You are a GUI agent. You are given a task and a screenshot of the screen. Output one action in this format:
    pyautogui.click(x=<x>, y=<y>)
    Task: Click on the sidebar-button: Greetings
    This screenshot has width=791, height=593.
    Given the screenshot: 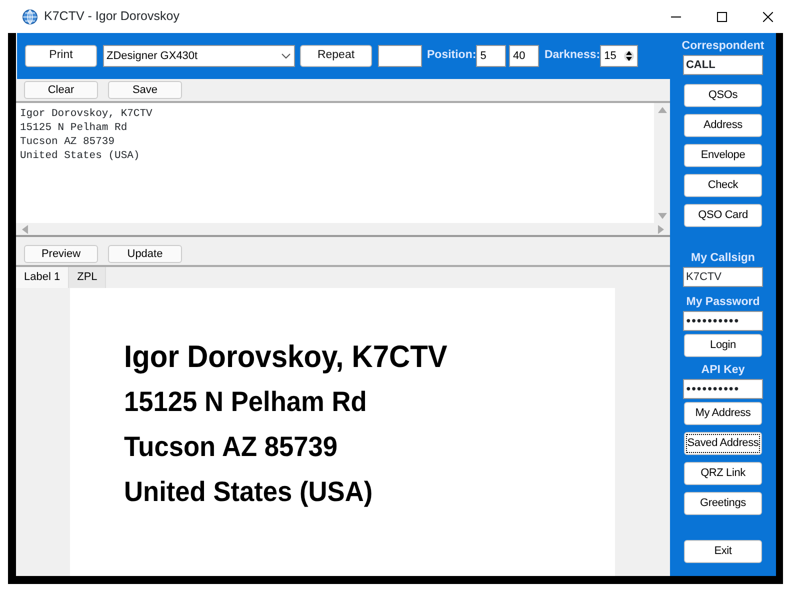 What is the action you would take?
    pyautogui.click(x=723, y=503)
    